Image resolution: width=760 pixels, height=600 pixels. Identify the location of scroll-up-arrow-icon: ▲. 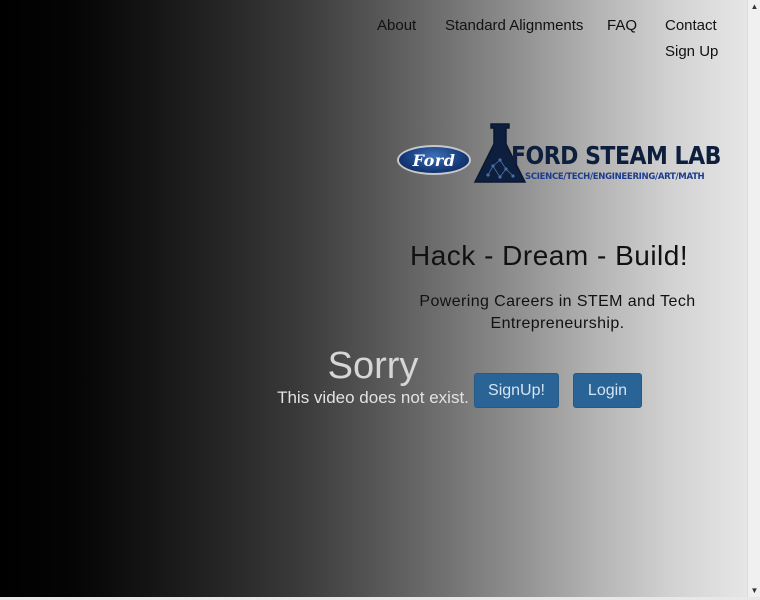
(754, 6).